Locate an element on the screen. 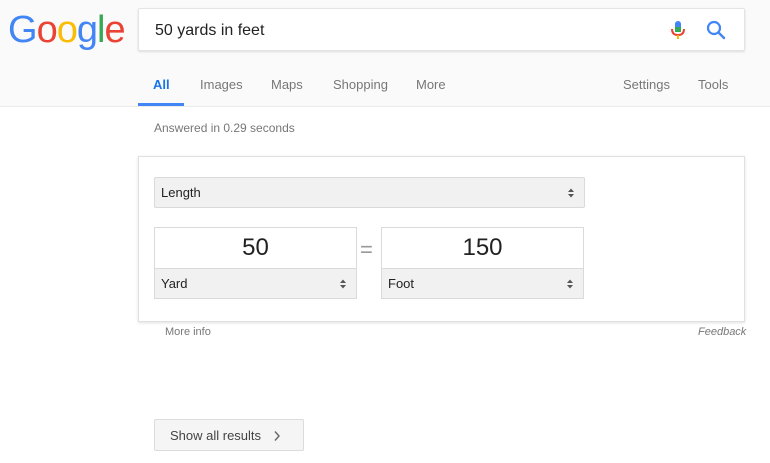  search-query: 50 yards in feet is located at coordinates (209, 31).